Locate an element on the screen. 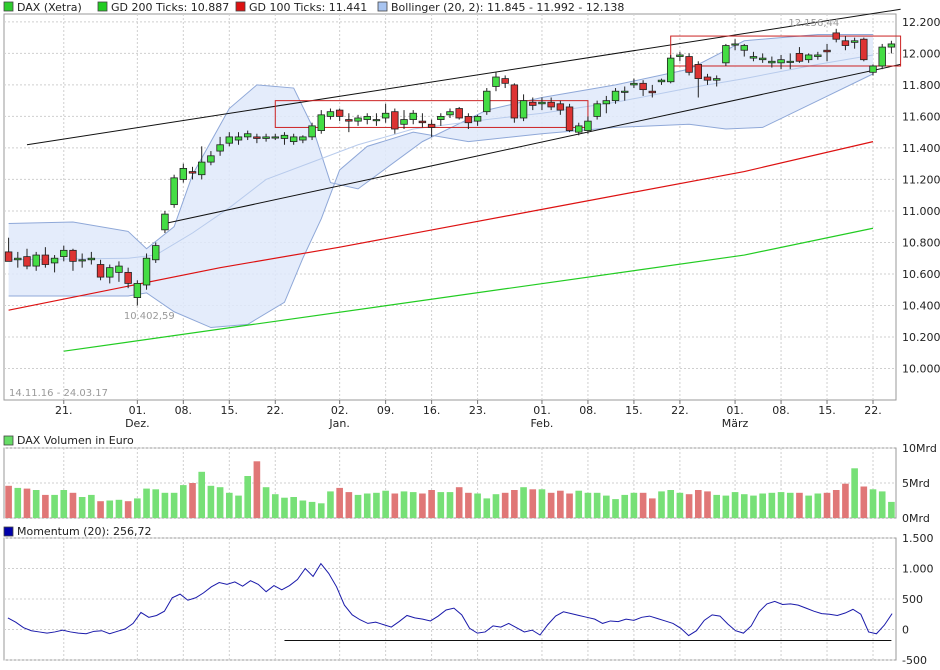 The width and height of the screenshot is (940, 670). legend-label: GD 200 Ticks: 10.887 is located at coordinates (170, 7).